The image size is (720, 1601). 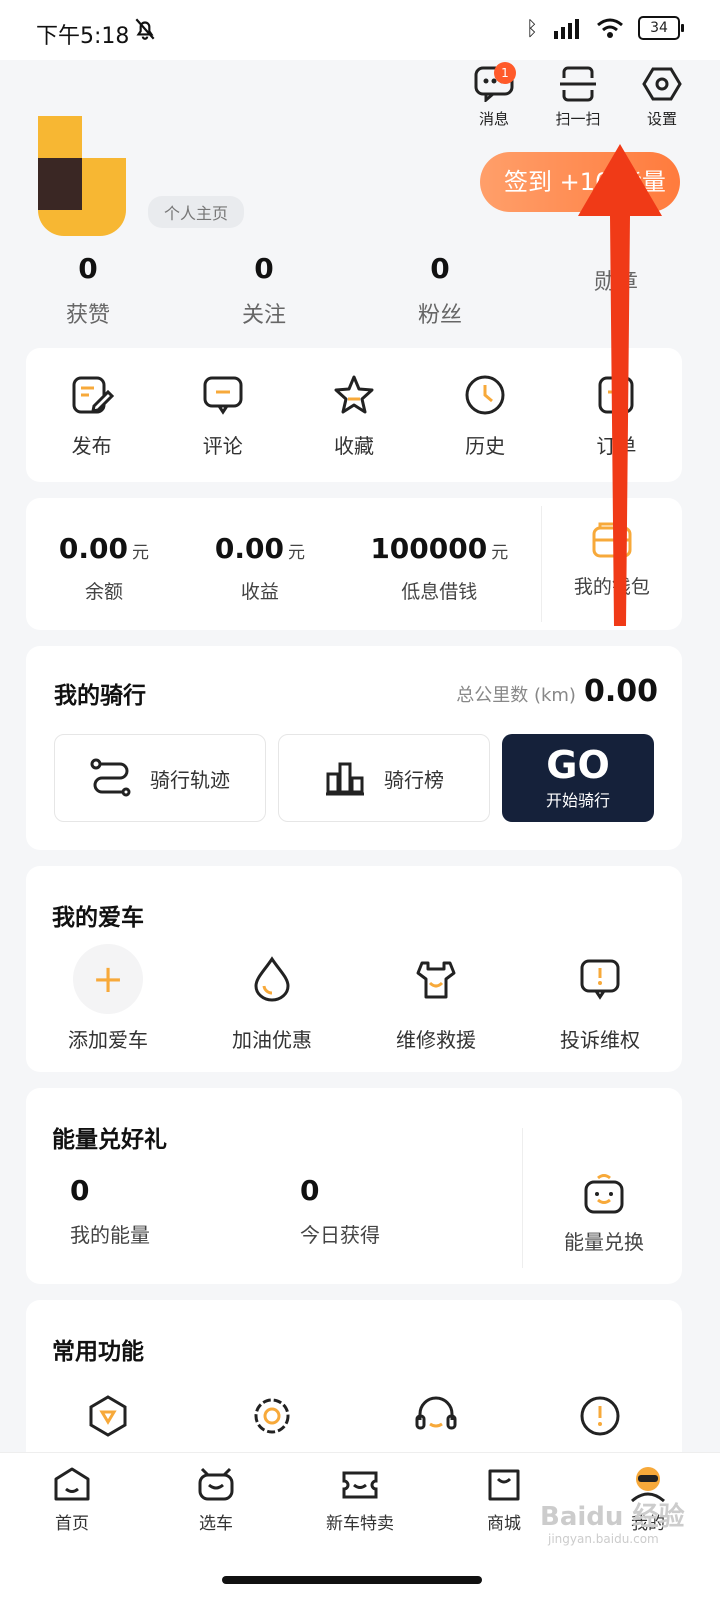 I want to click on scan-button: 扫一扫, so click(x=578, y=97).